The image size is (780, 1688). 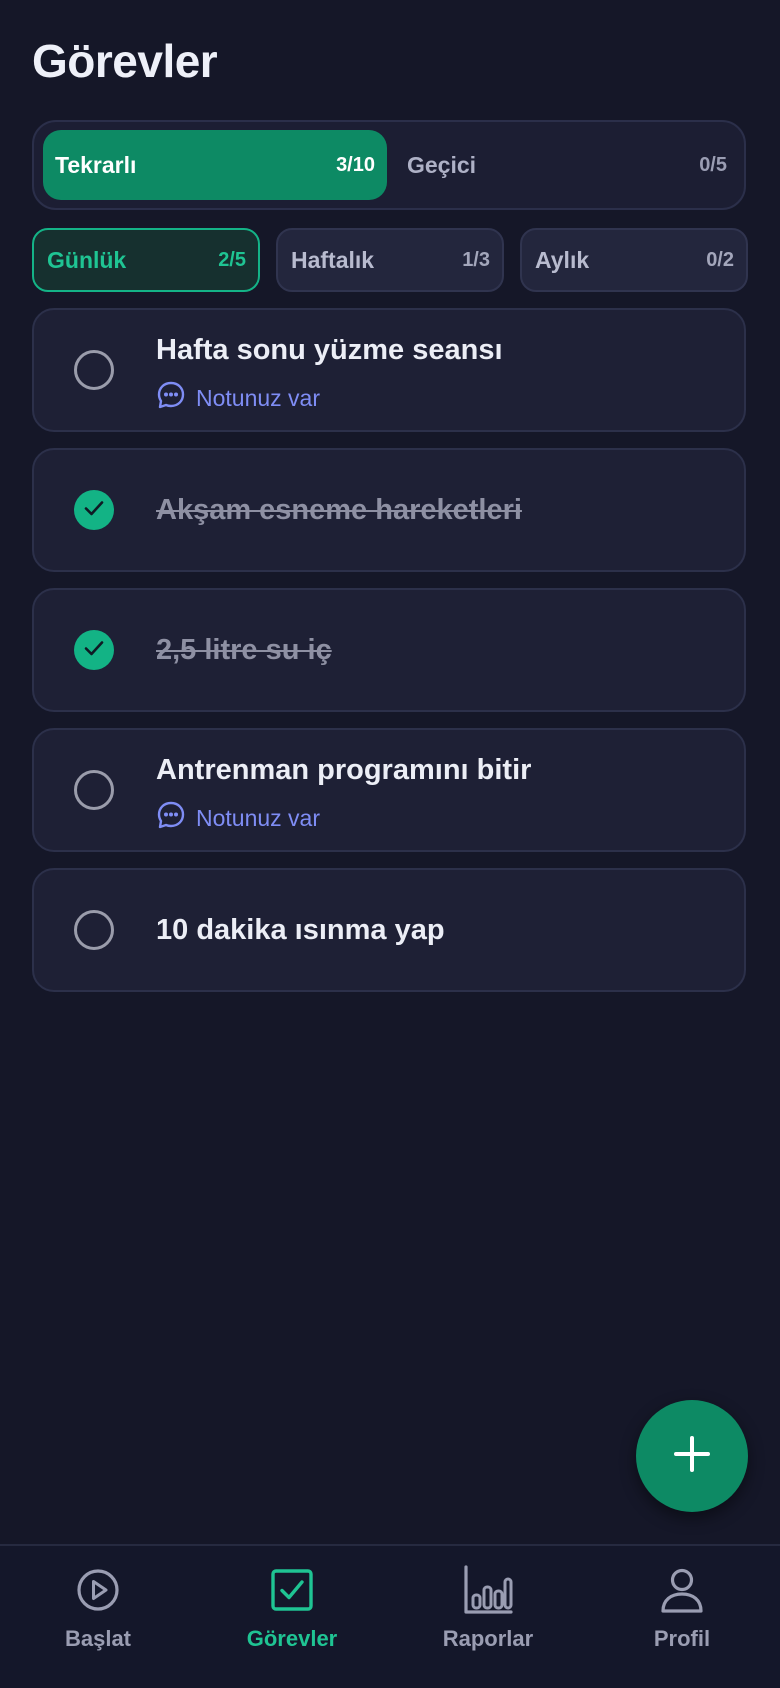 I want to click on plus-icon, so click(x=692, y=1456).